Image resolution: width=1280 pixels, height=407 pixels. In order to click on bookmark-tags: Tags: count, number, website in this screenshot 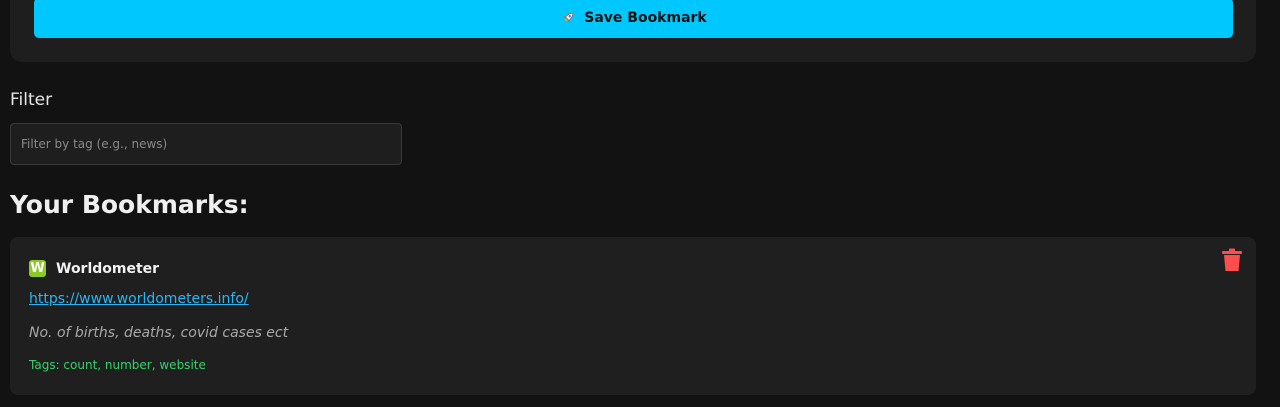, I will do `click(117, 365)`.